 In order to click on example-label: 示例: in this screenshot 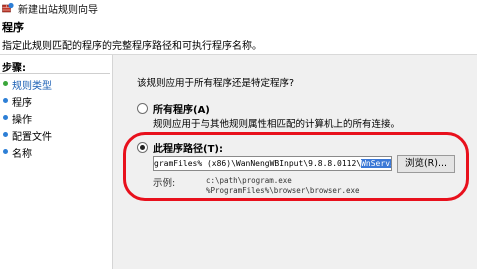, I will do `click(164, 183)`.